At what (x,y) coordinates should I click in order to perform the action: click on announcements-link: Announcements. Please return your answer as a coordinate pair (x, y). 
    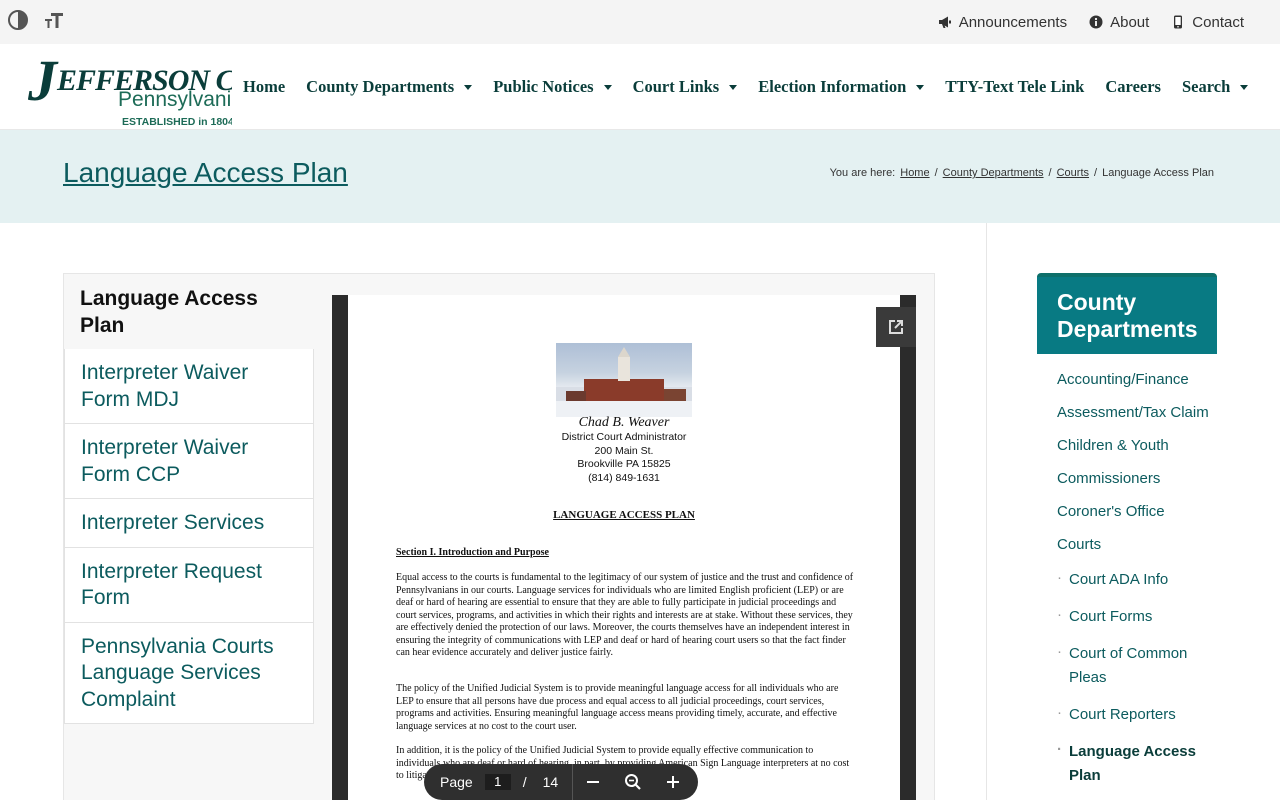
    Looking at the image, I should click on (1002, 22).